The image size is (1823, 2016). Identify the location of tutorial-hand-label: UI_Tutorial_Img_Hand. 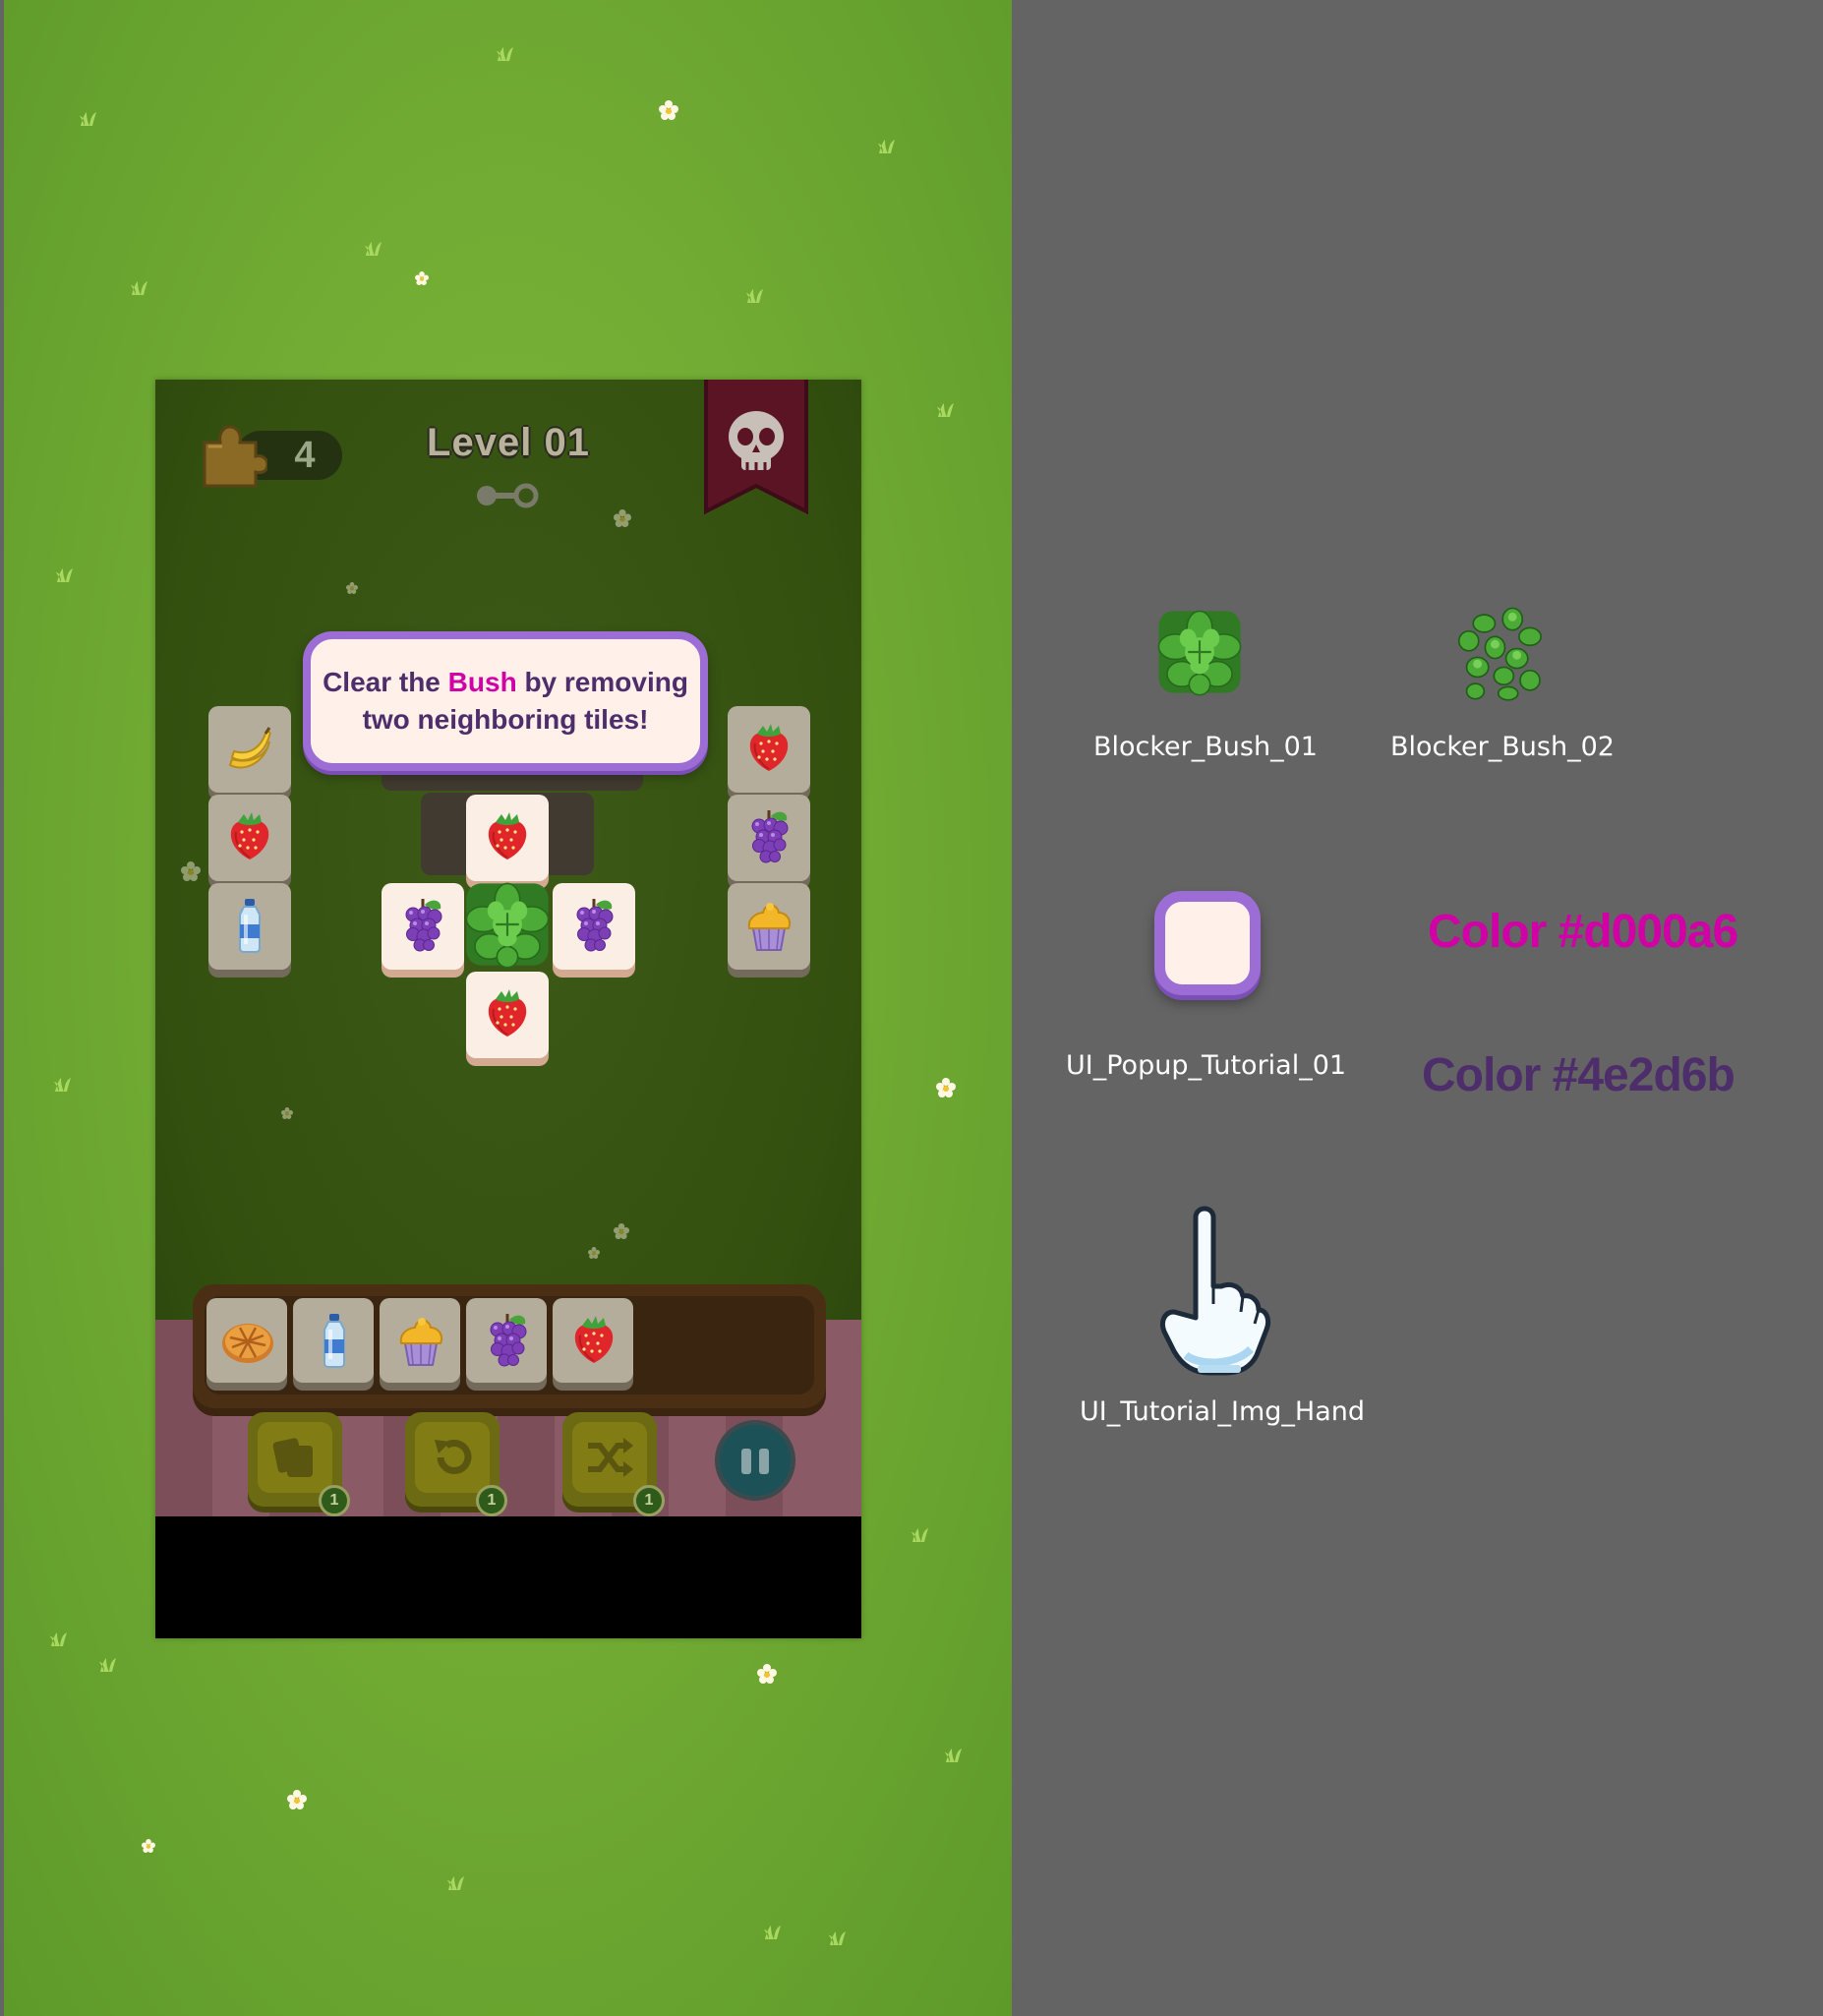
(1222, 1411).